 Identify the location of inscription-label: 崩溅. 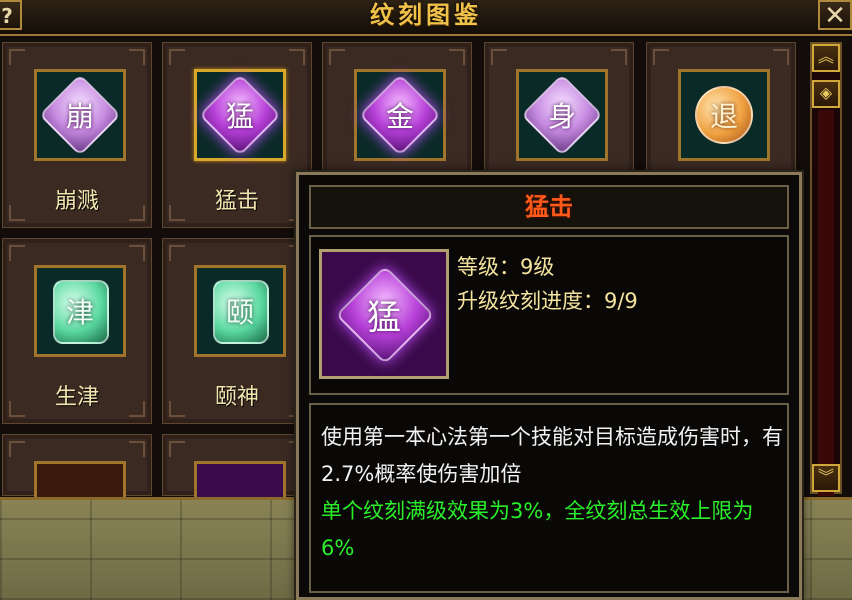
(76, 201).